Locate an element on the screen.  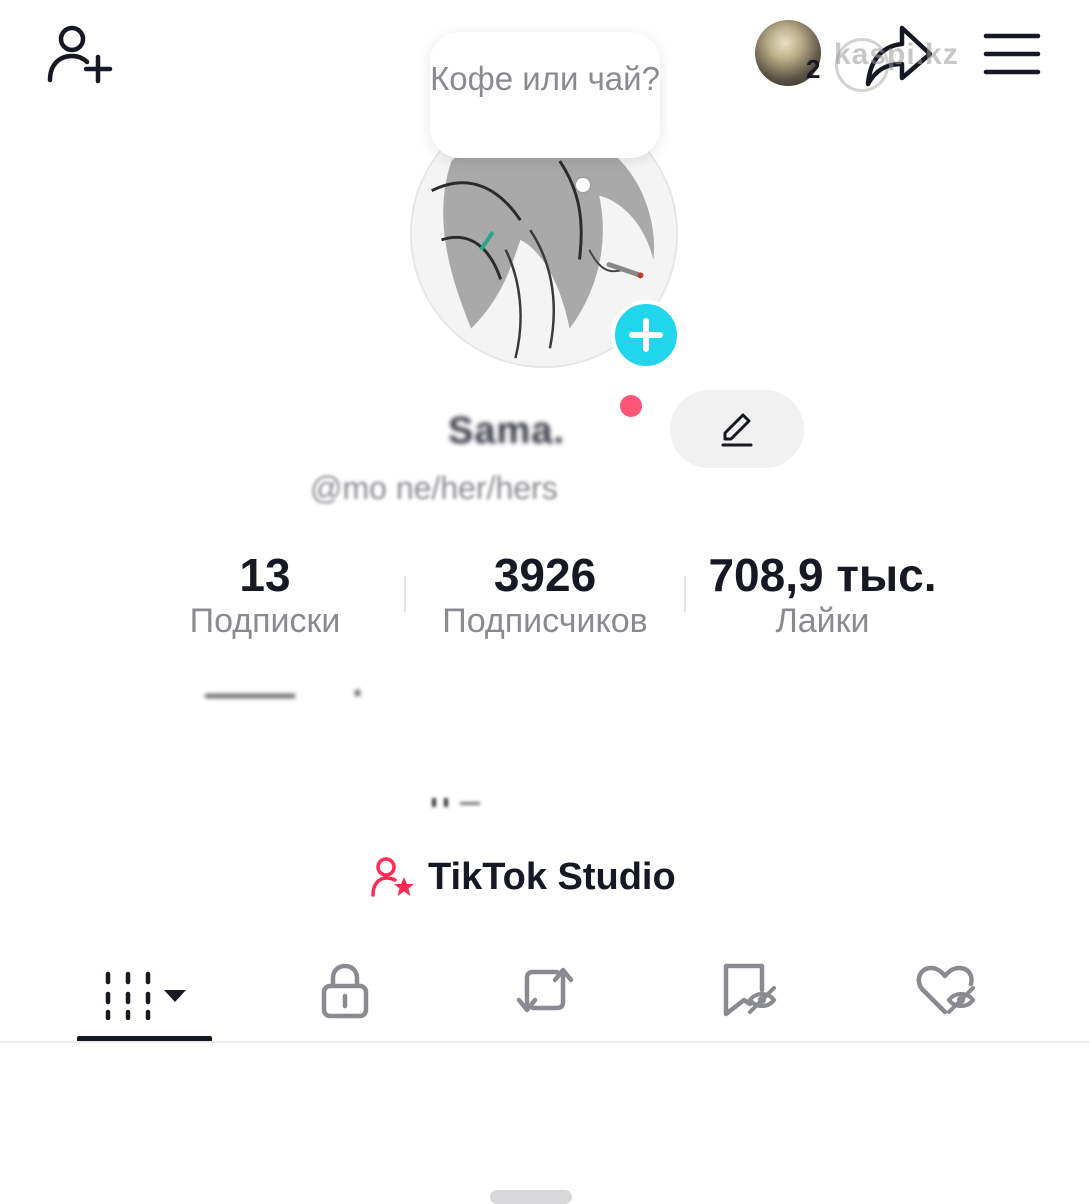
tab-liked is located at coordinates (947, 990).